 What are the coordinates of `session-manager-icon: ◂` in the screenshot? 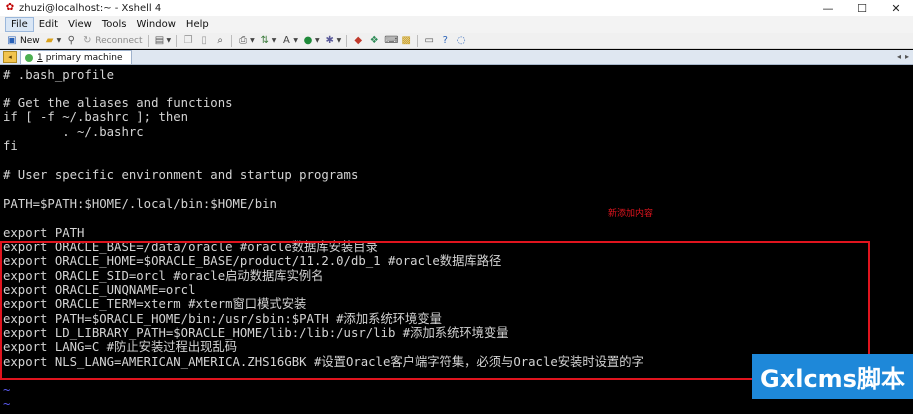 It's located at (10, 57).